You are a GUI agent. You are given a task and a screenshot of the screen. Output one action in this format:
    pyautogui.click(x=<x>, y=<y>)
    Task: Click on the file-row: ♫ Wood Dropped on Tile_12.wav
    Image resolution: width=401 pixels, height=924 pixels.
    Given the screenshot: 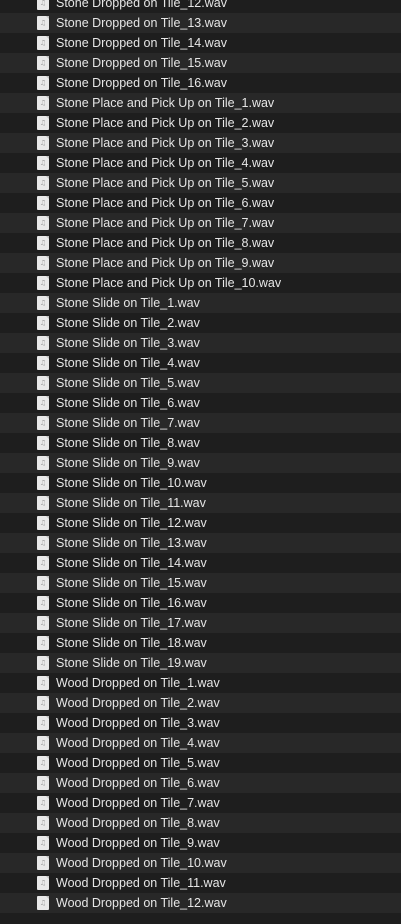 What is the action you would take?
    pyautogui.click(x=200, y=903)
    